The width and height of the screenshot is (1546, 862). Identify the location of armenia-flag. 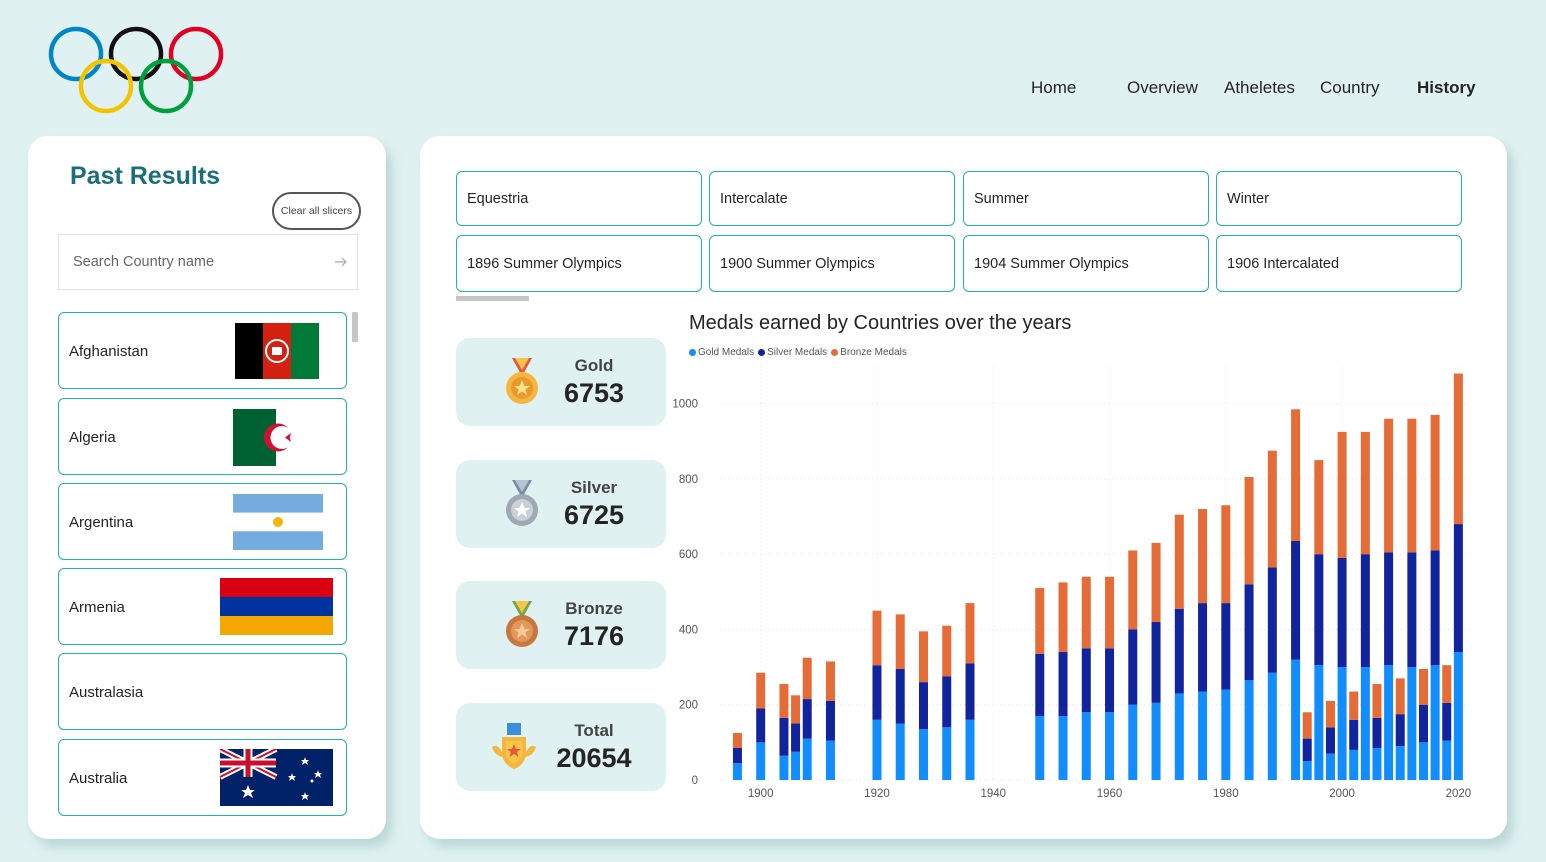
(276, 606).